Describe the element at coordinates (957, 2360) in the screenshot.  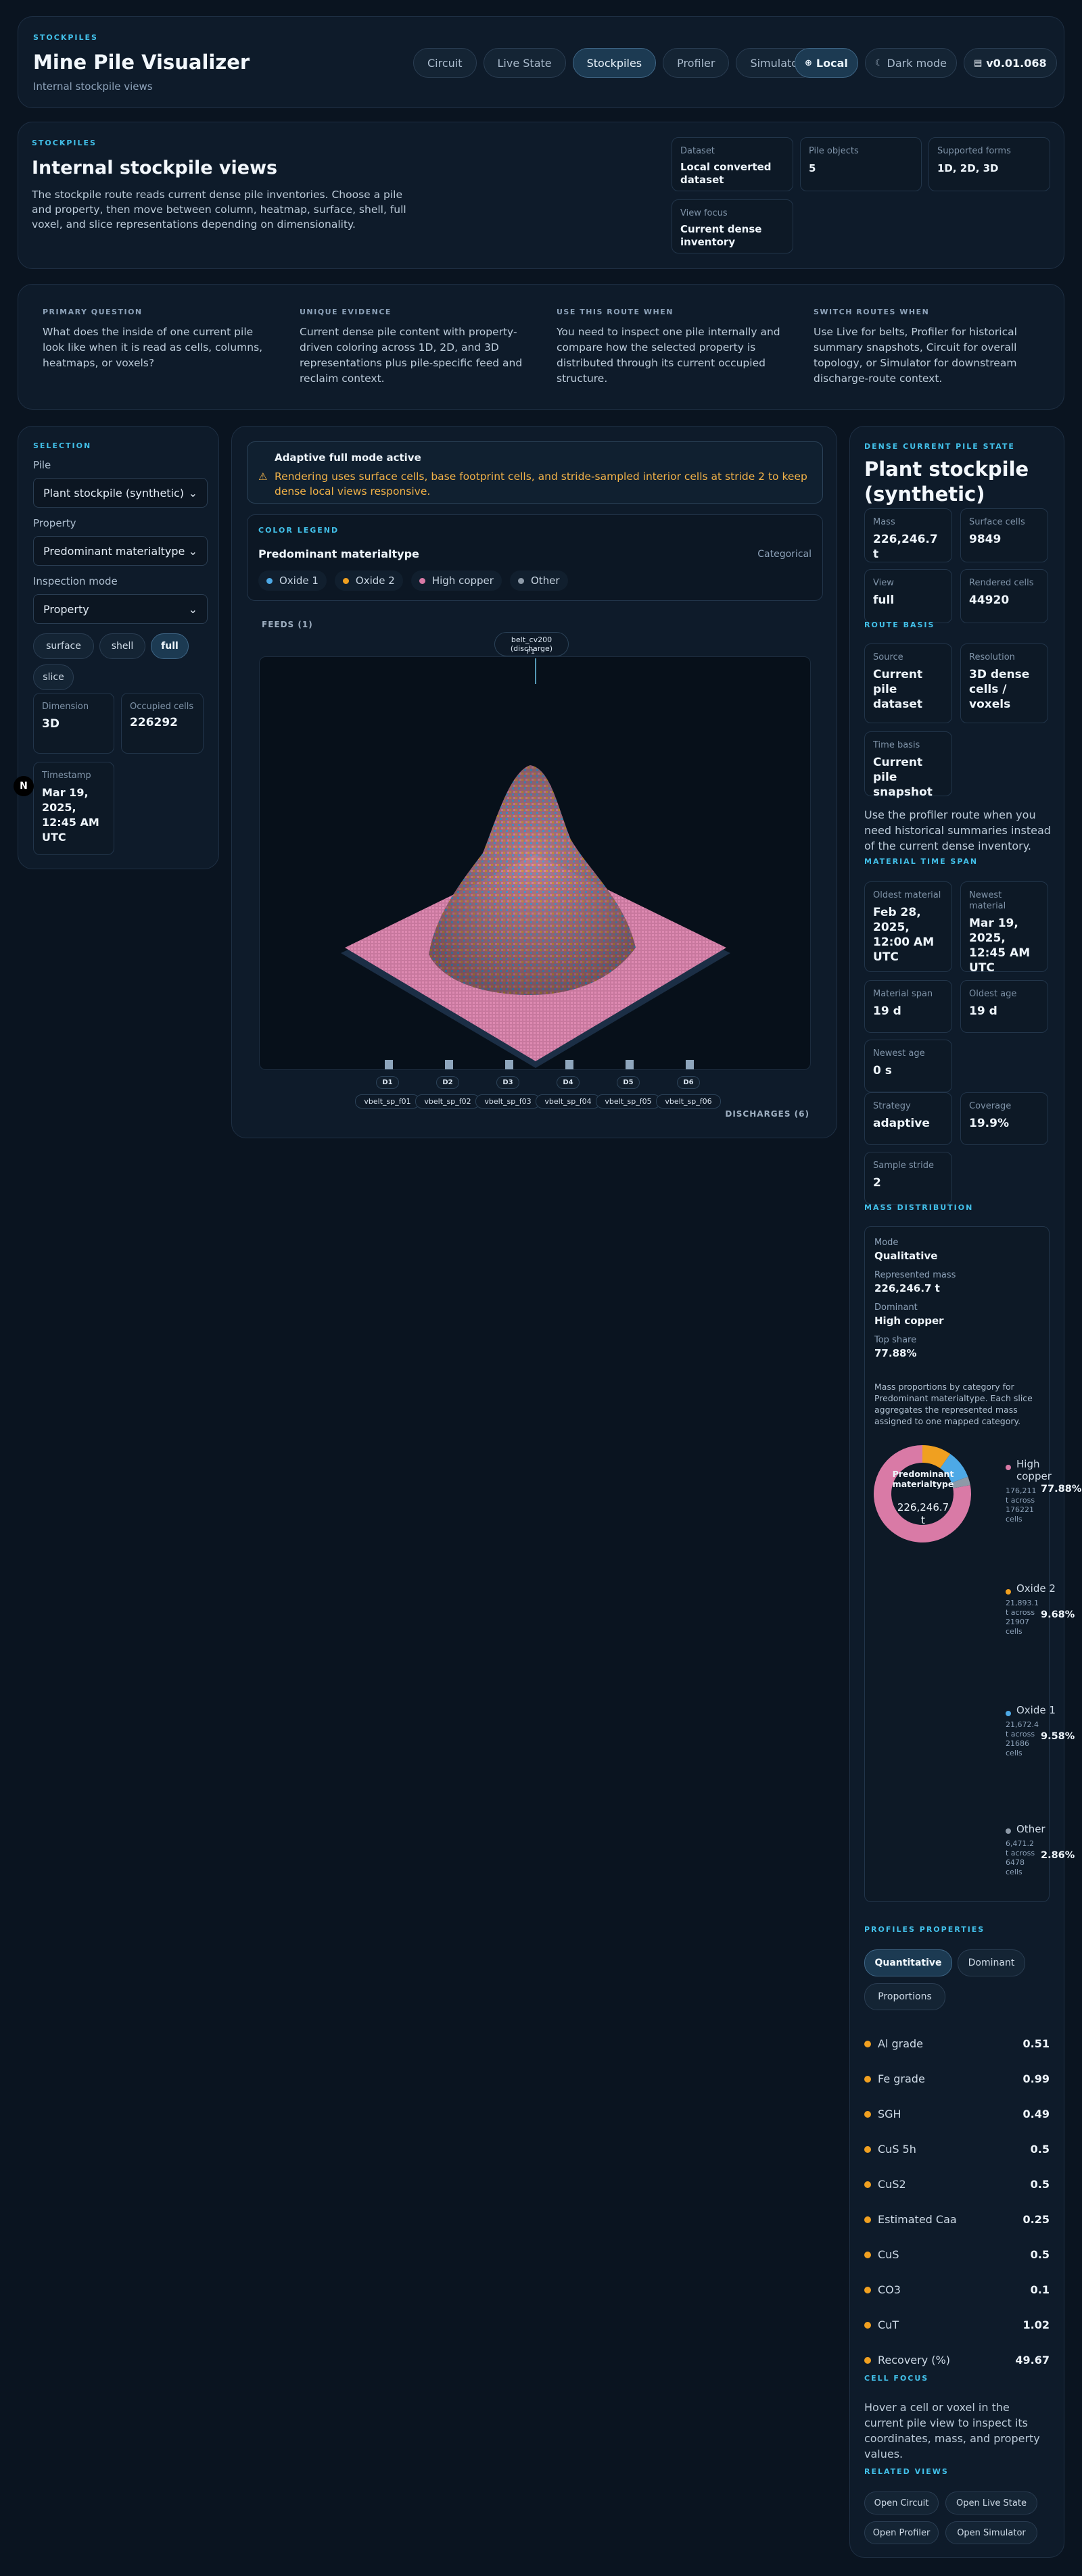
I see `prop-row-recovery: Recovery (%) 49.67` at that location.